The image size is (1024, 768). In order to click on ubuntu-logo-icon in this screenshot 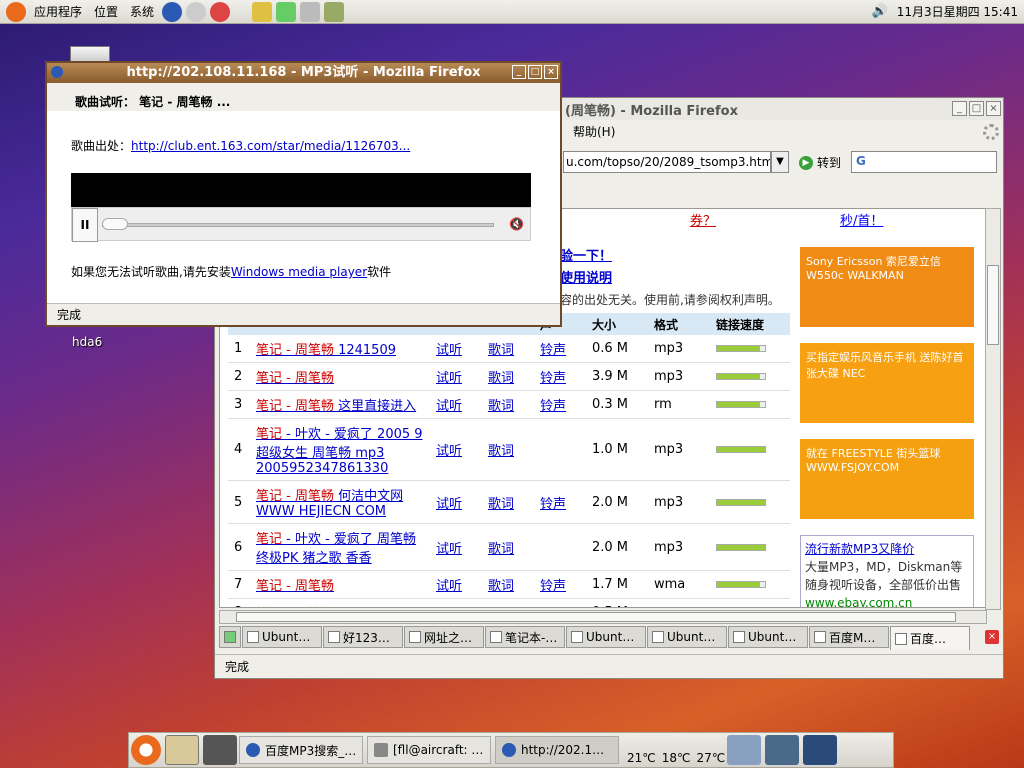, I will do `click(16, 11)`.